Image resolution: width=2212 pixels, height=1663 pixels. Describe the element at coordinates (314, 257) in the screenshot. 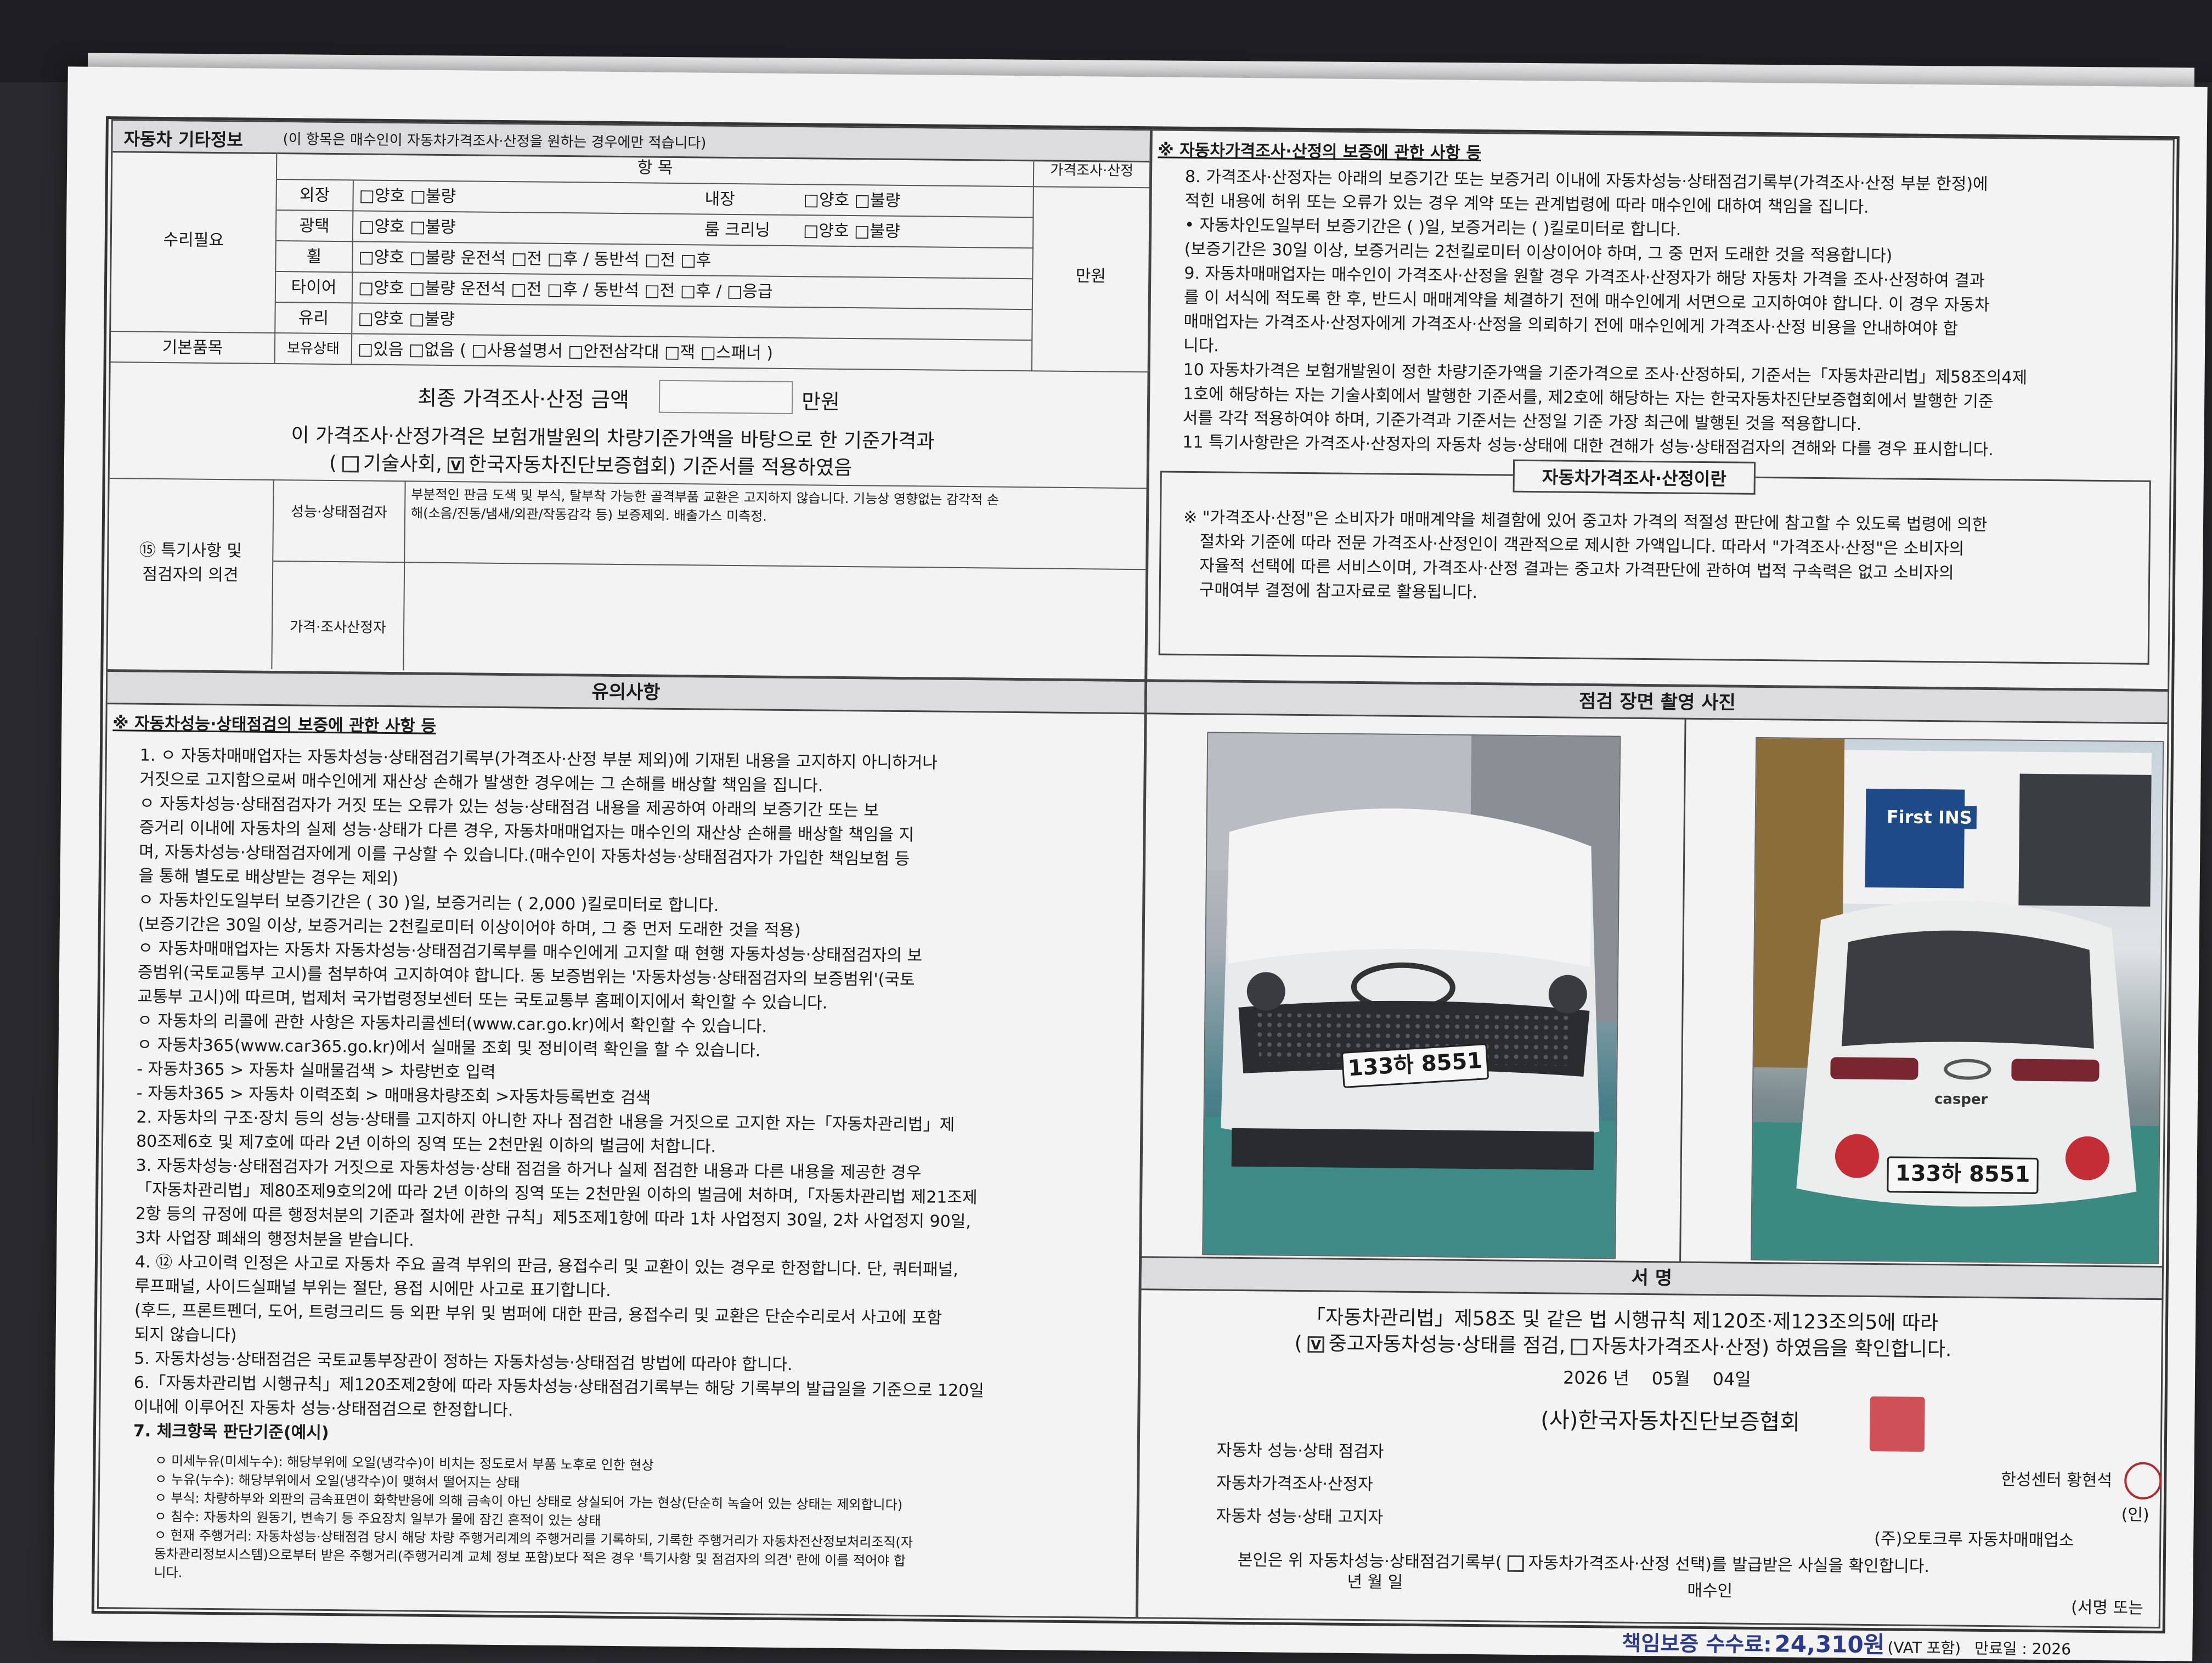

I see `row-label-wheel: 휠` at that location.